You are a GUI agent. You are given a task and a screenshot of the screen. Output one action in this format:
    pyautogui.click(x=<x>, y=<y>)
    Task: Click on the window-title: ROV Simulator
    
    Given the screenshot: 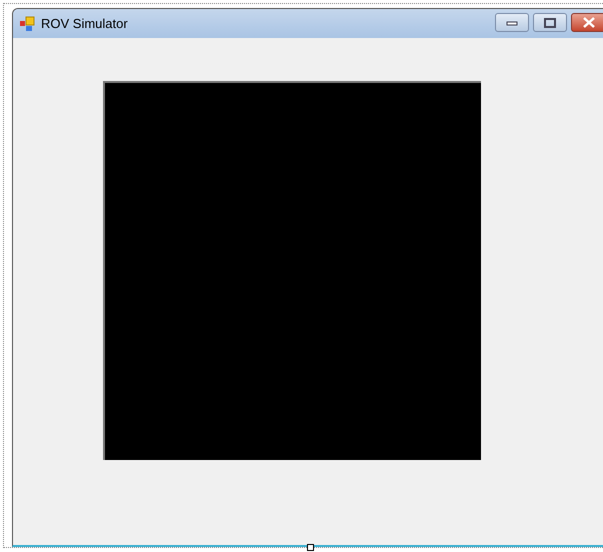 What is the action you would take?
    pyautogui.click(x=84, y=23)
    